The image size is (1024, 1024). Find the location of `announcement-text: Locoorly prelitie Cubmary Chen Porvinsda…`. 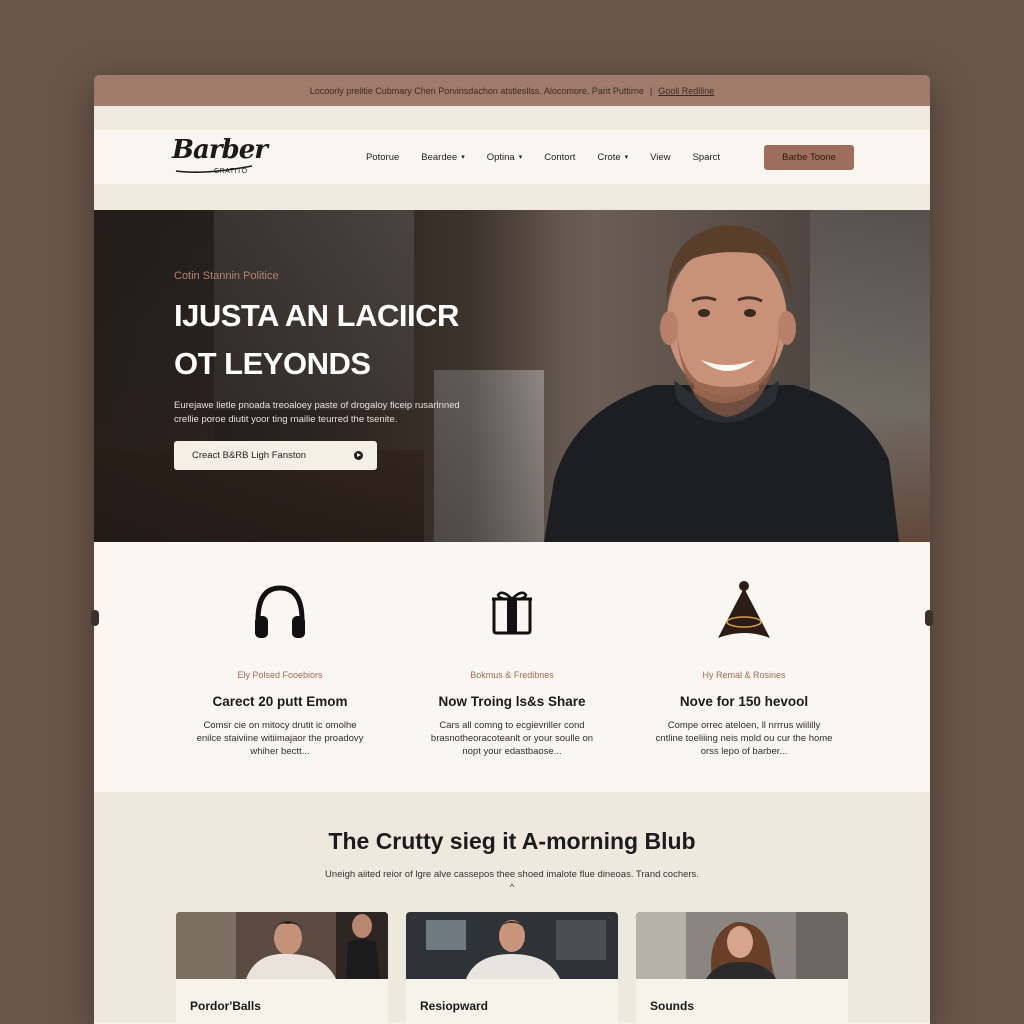

announcement-text: Locoorly prelitie Cubmary Chen Porvinsda… is located at coordinates (476, 90).